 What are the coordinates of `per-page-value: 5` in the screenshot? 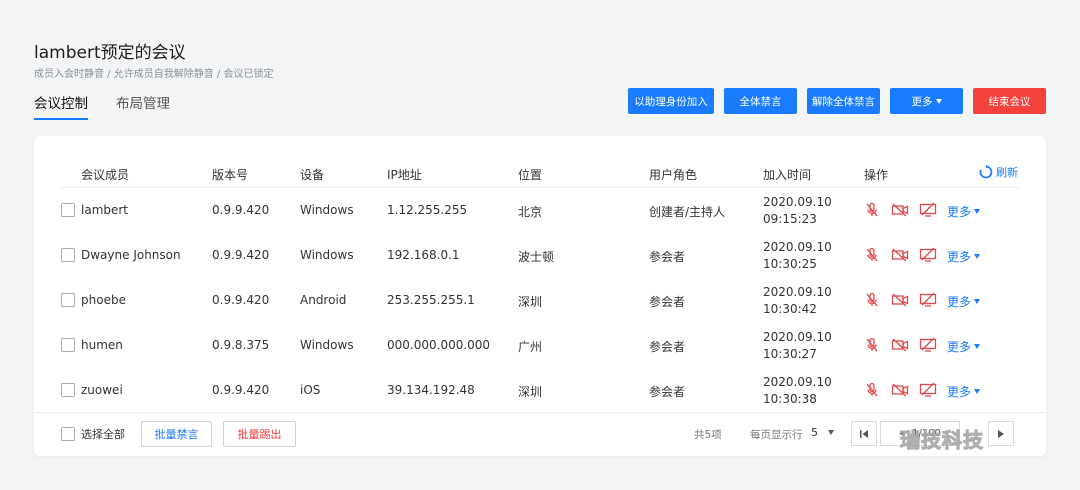 It's located at (814, 432).